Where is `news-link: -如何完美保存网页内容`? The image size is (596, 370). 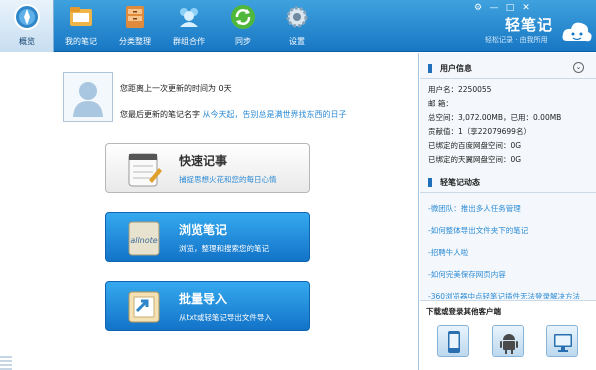
news-link: -如何完美保存网页内容 is located at coordinates (467, 274).